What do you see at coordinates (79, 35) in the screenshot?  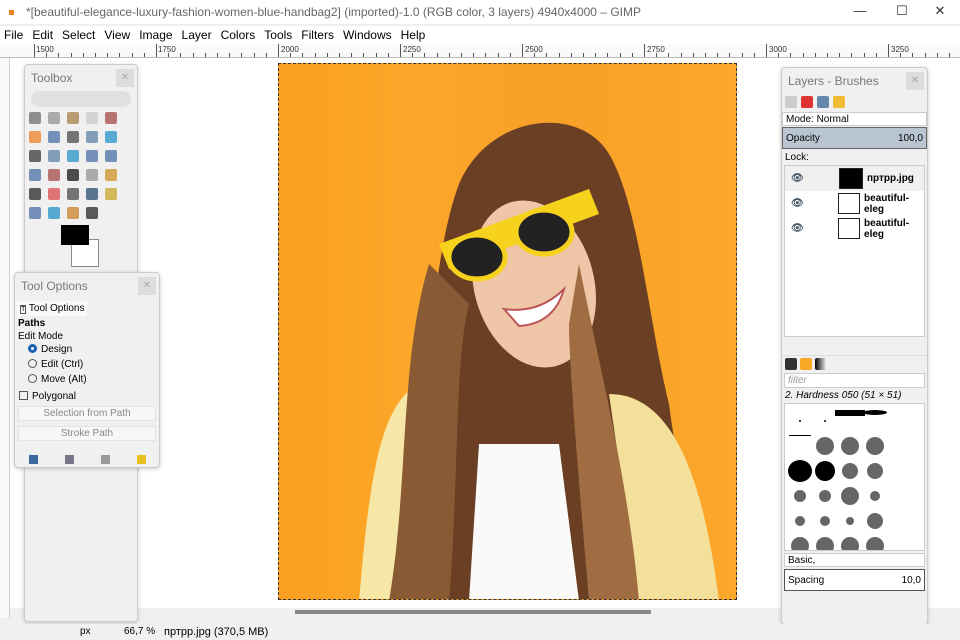 I see `menu-select: Select` at bounding box center [79, 35].